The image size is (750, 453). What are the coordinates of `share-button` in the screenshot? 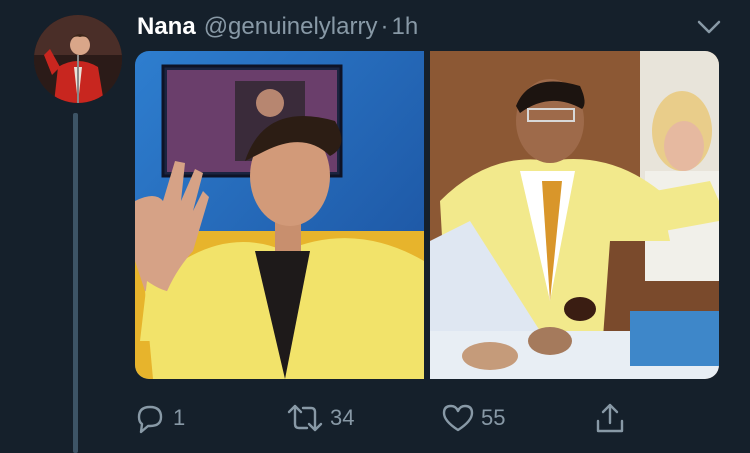 It's located at (610, 418).